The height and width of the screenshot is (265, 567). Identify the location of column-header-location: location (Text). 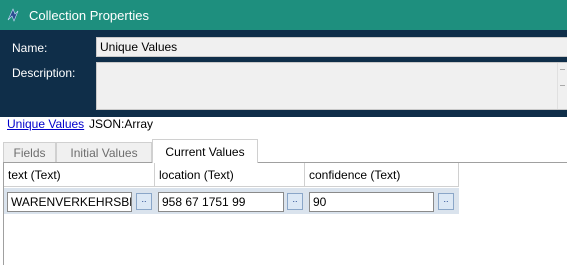
(230, 175).